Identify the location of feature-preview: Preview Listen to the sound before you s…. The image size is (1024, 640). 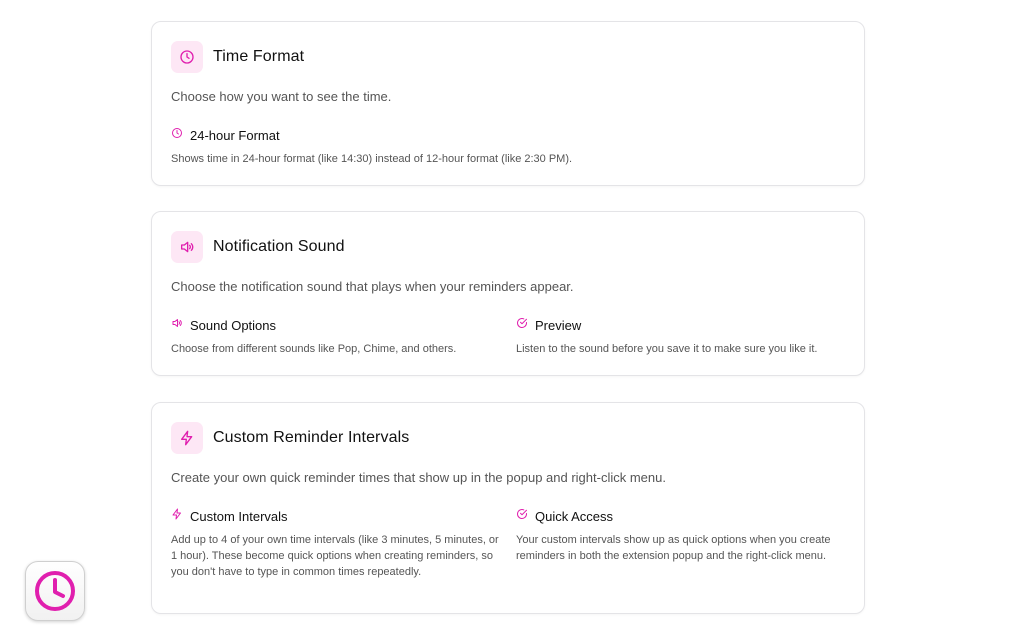
(681, 337).